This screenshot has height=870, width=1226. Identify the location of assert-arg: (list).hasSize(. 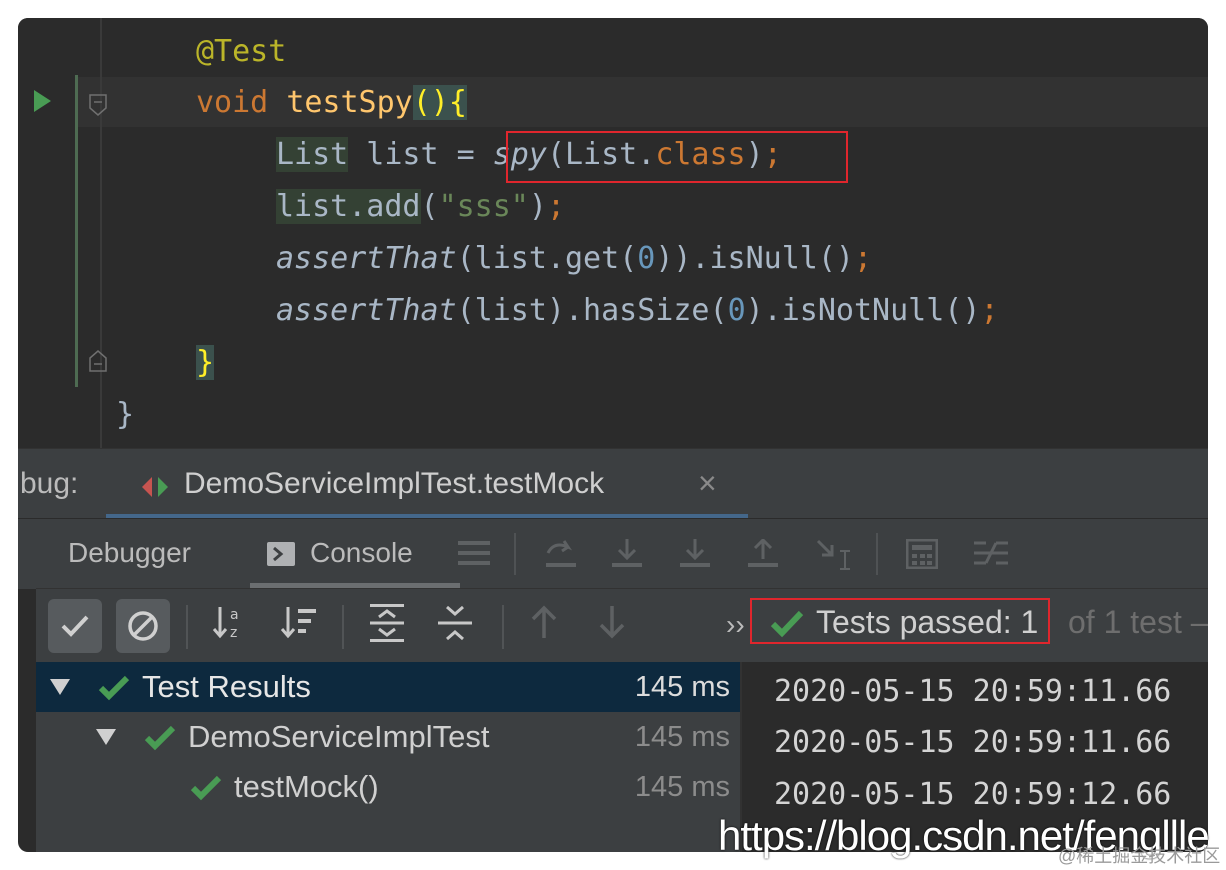
(592, 310).